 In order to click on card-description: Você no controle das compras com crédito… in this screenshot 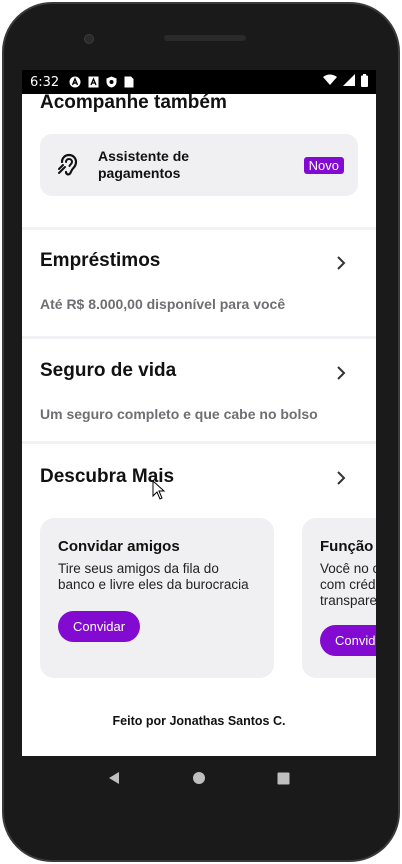, I will do `click(348, 584)`.